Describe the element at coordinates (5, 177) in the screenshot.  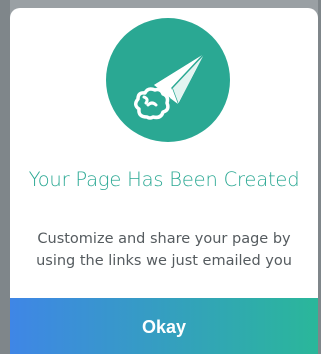
I see `backdrop-left-edge` at that location.